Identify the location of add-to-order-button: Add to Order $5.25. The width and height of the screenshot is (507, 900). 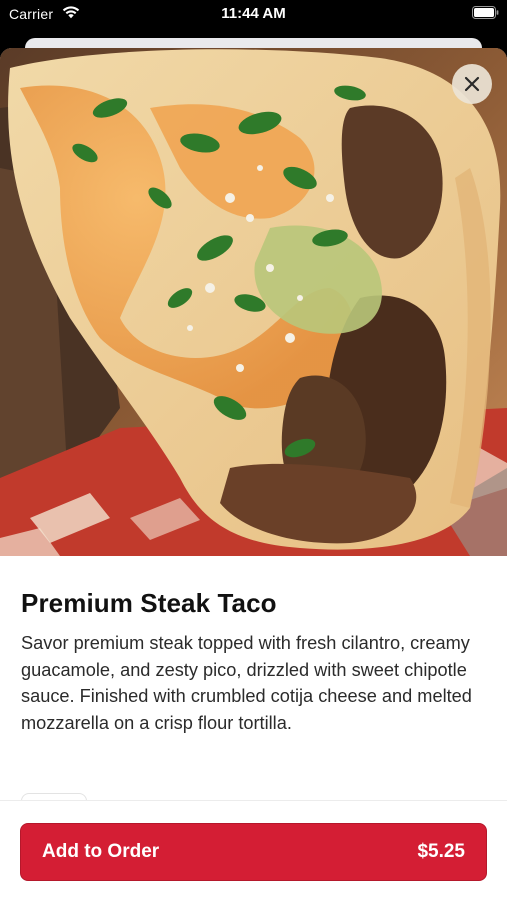
(253, 852).